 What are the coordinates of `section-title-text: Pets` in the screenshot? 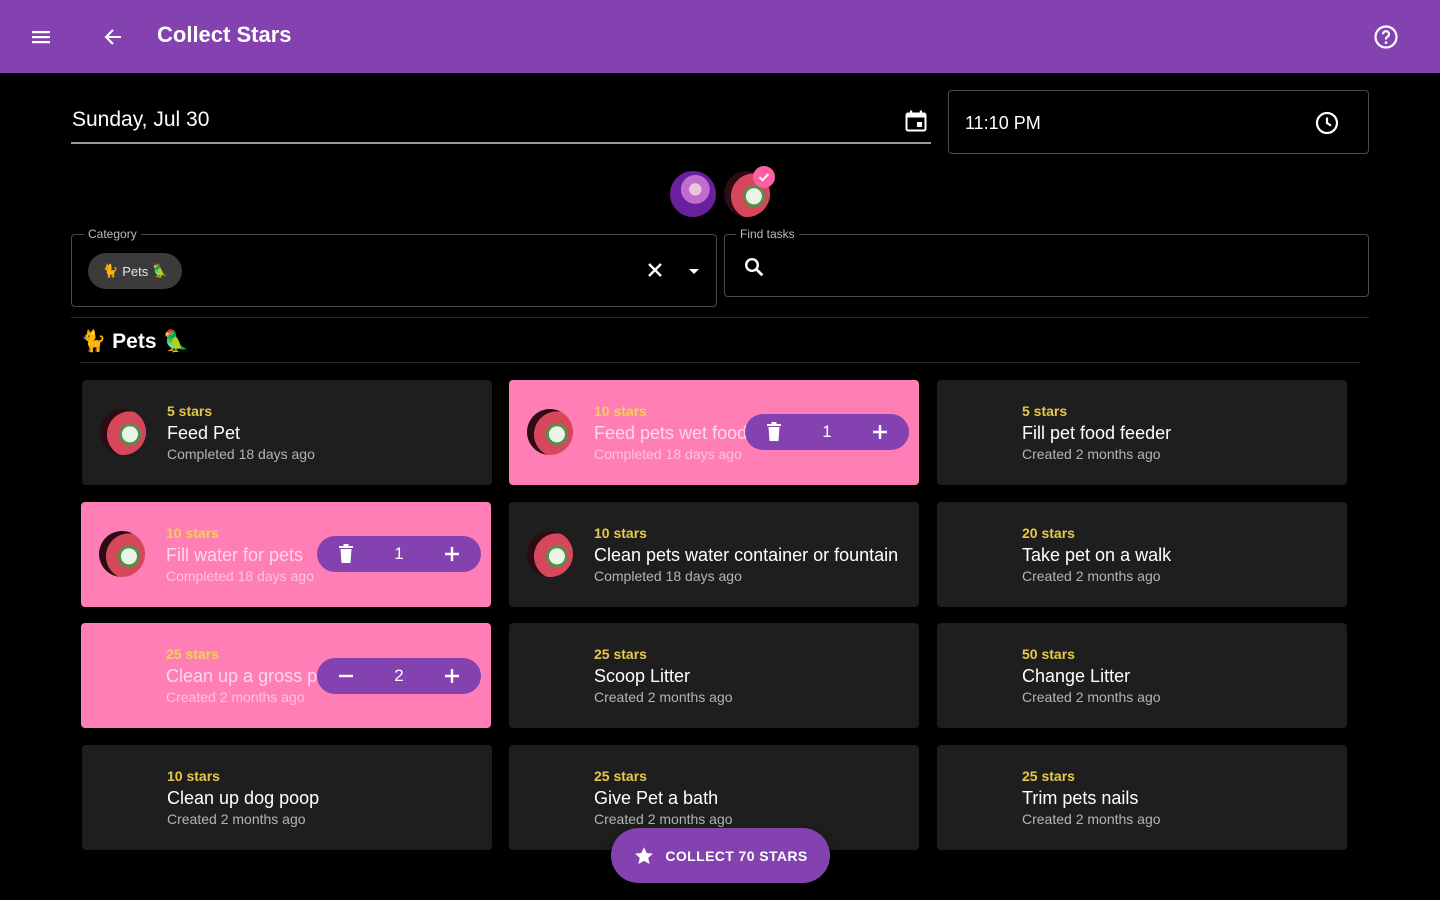 It's located at (134, 341).